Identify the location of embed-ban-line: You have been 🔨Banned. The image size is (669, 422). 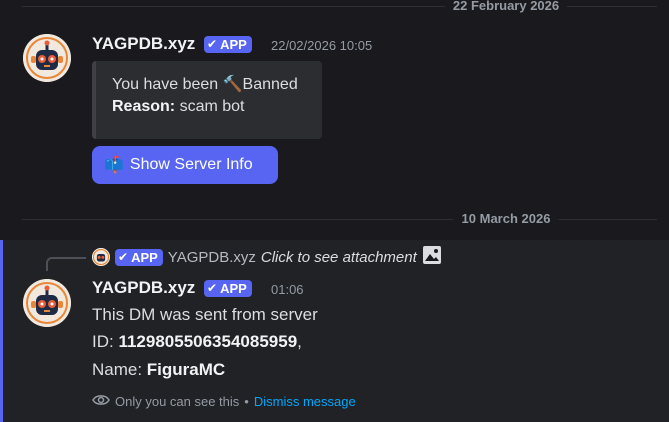
(217, 85).